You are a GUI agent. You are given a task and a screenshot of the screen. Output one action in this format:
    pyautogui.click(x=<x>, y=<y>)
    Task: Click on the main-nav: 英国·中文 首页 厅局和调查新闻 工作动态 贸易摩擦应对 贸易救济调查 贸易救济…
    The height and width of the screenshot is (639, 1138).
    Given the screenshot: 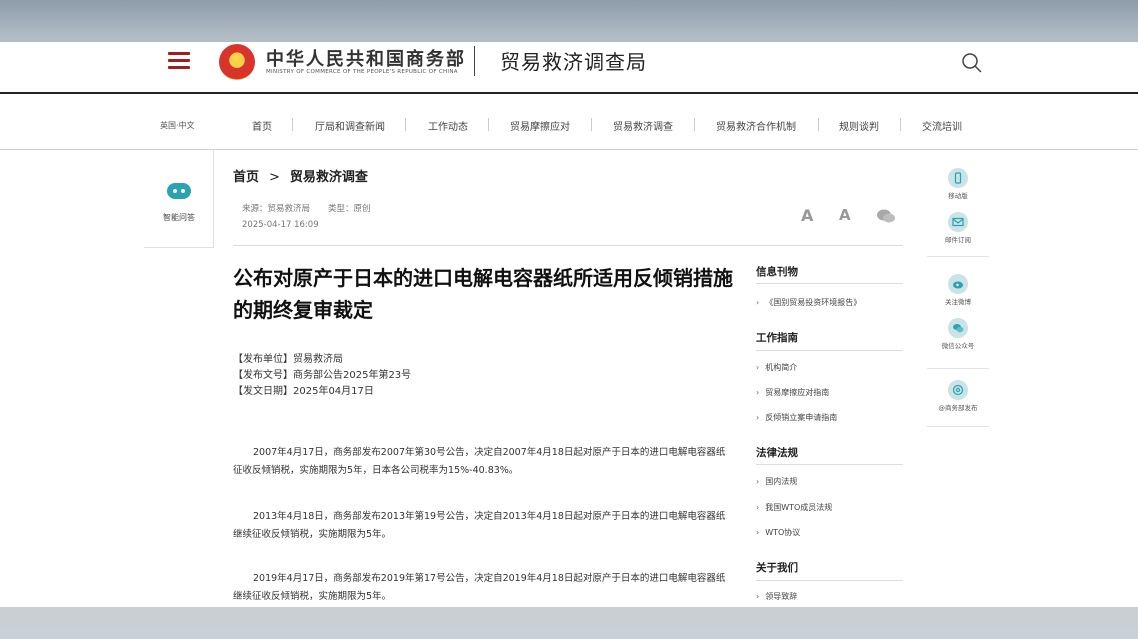 What is the action you would take?
    pyautogui.click(x=569, y=123)
    